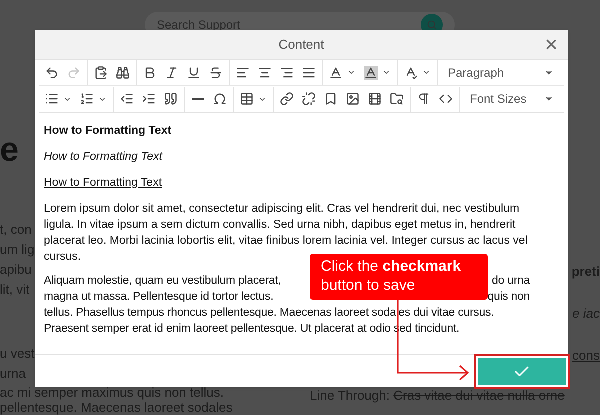 Image resolution: width=600 pixels, height=415 pixels. I want to click on spellcheck-icon, so click(411, 73).